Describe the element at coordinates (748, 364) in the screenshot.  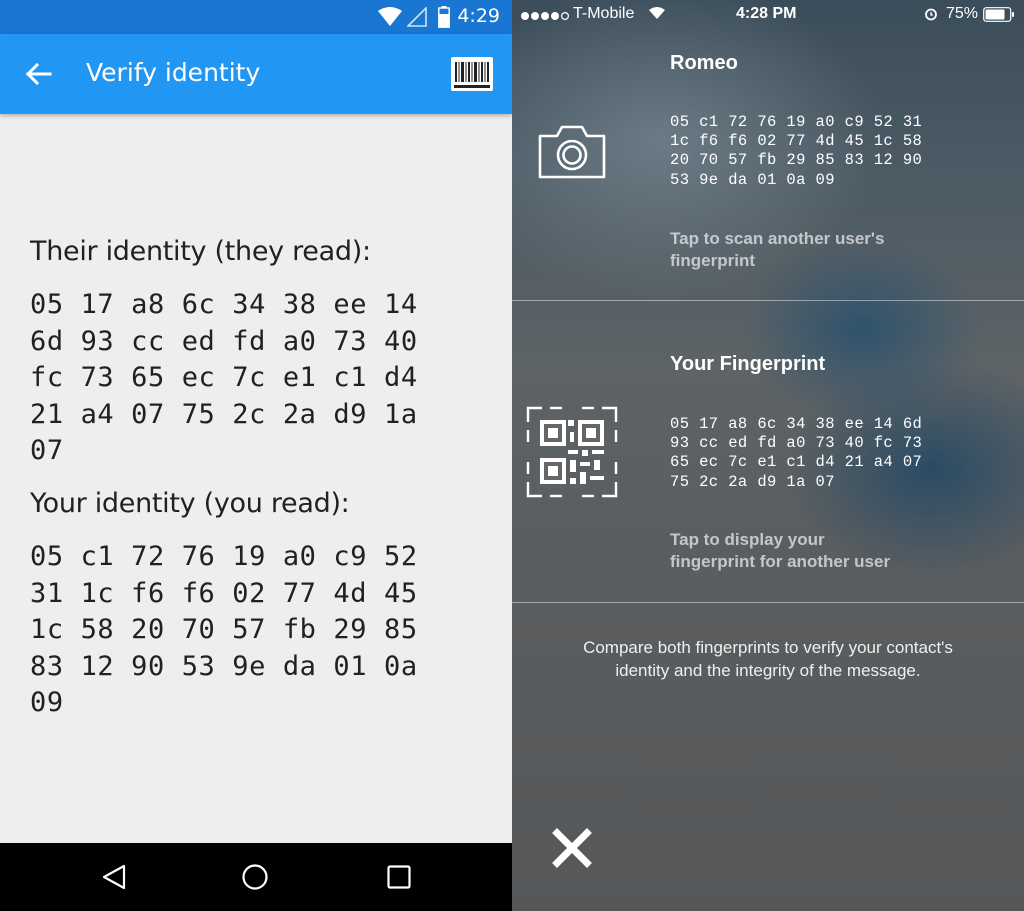
I see `your-fingerprint-title: Your Fingerprint` at that location.